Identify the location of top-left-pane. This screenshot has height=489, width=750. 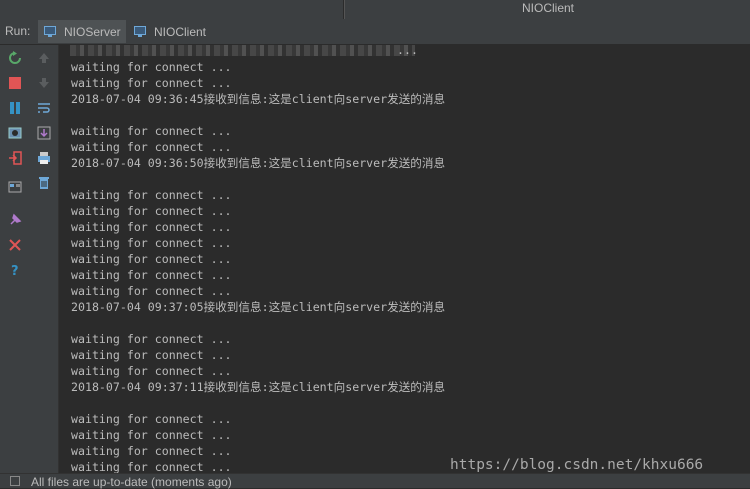
(172, 9).